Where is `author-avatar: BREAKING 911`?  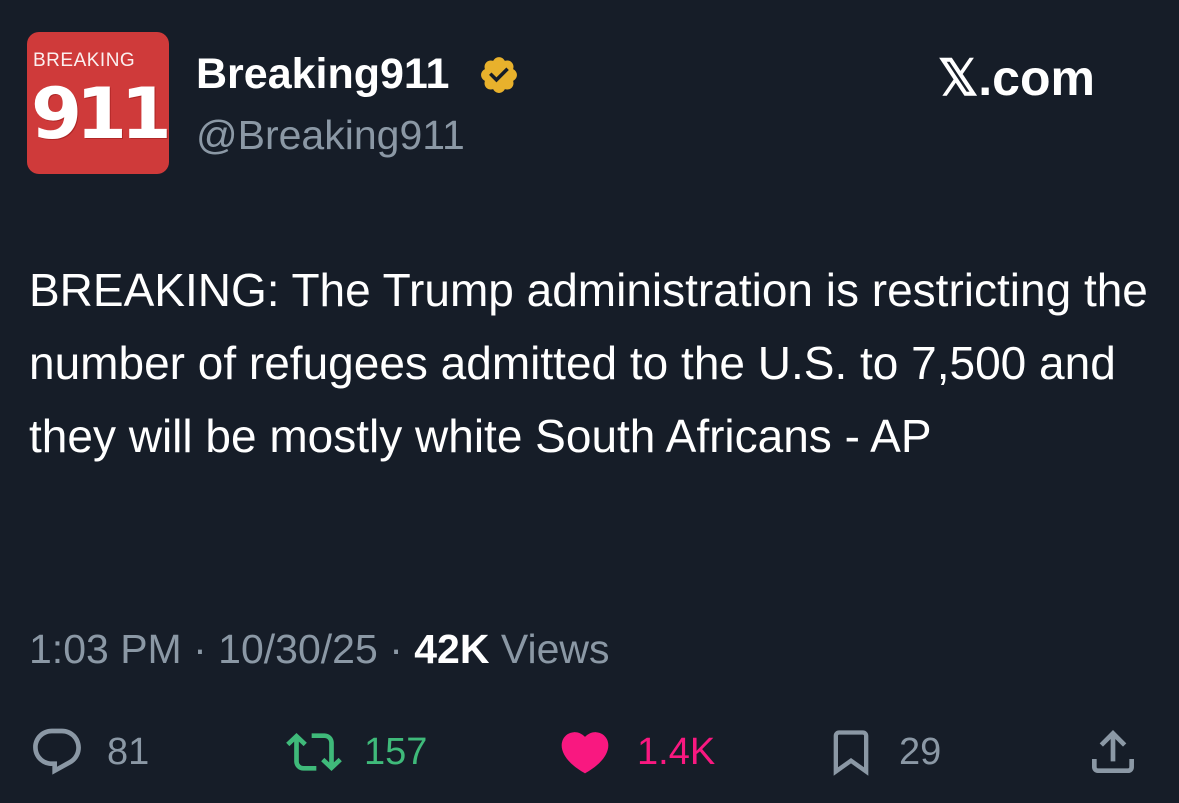
author-avatar: BREAKING 911 is located at coordinates (98, 103).